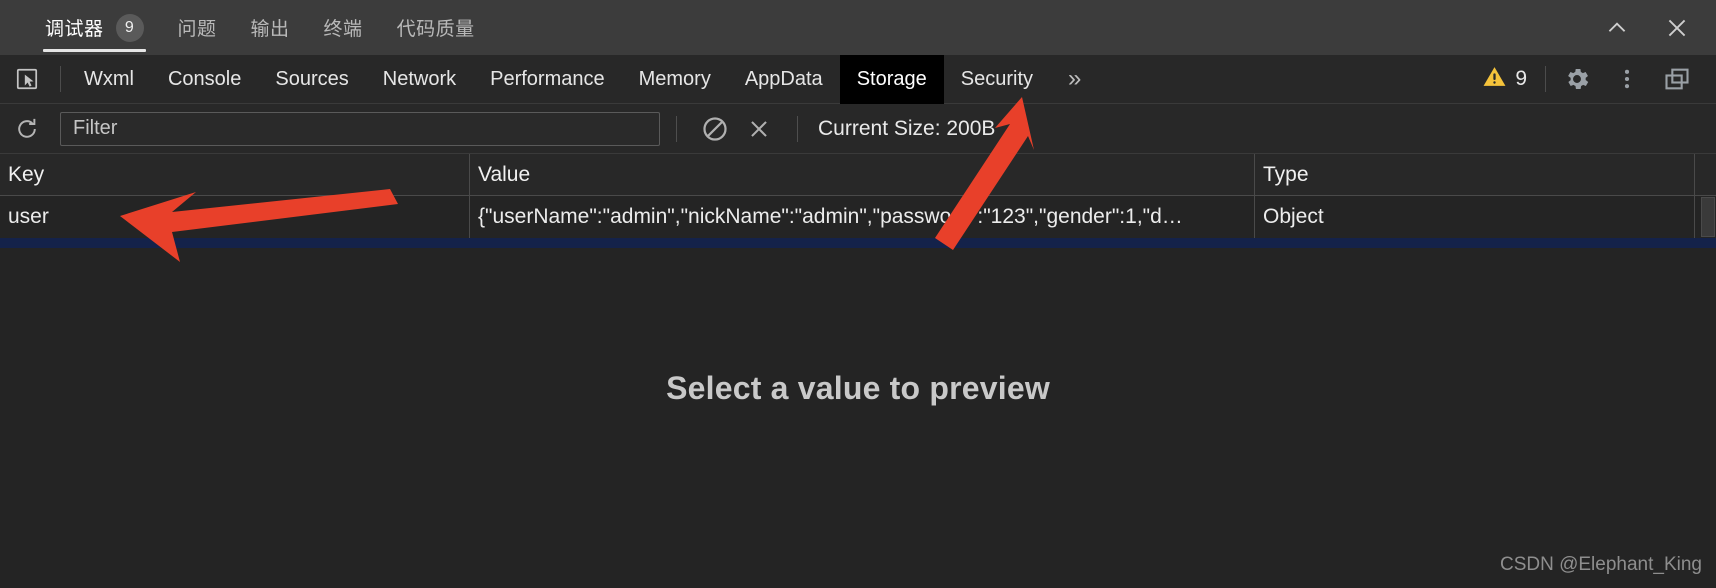 Image resolution: width=1716 pixels, height=588 pixels. What do you see at coordinates (1475, 174) in the screenshot?
I see `column-header-type: Type` at bounding box center [1475, 174].